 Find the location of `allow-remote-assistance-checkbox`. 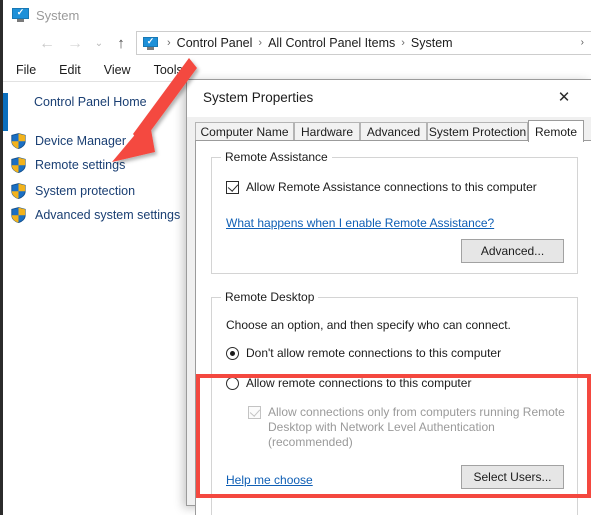

allow-remote-assistance-checkbox is located at coordinates (232, 187).